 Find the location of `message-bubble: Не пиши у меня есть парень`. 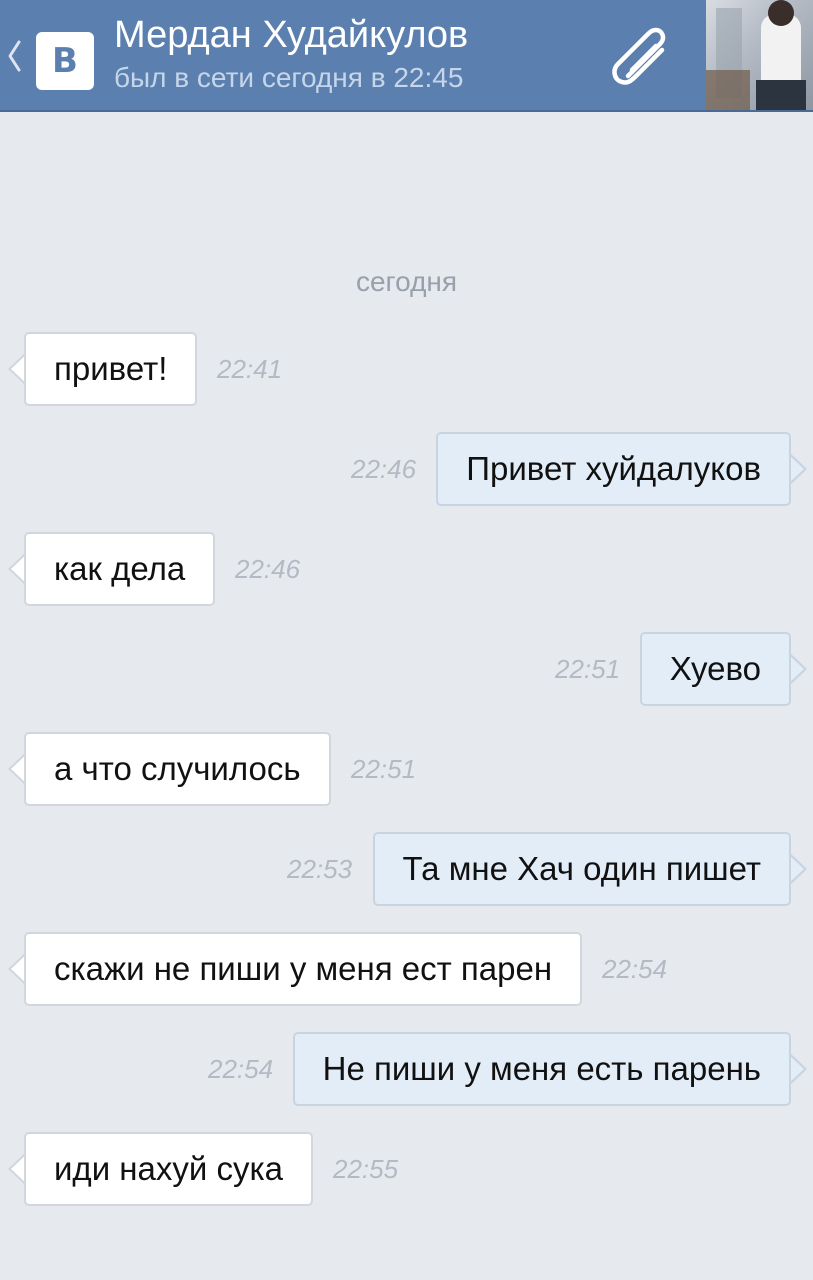

message-bubble: Не пиши у меня есть парень is located at coordinates (541, 1069).